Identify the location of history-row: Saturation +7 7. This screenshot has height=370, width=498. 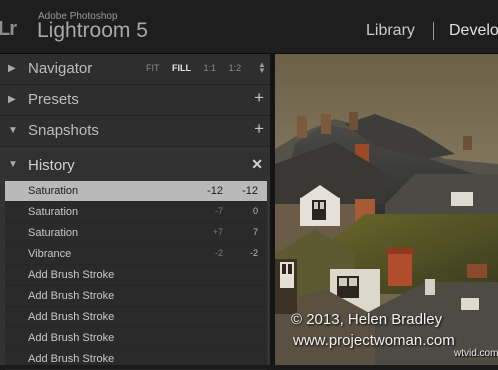
(136, 233).